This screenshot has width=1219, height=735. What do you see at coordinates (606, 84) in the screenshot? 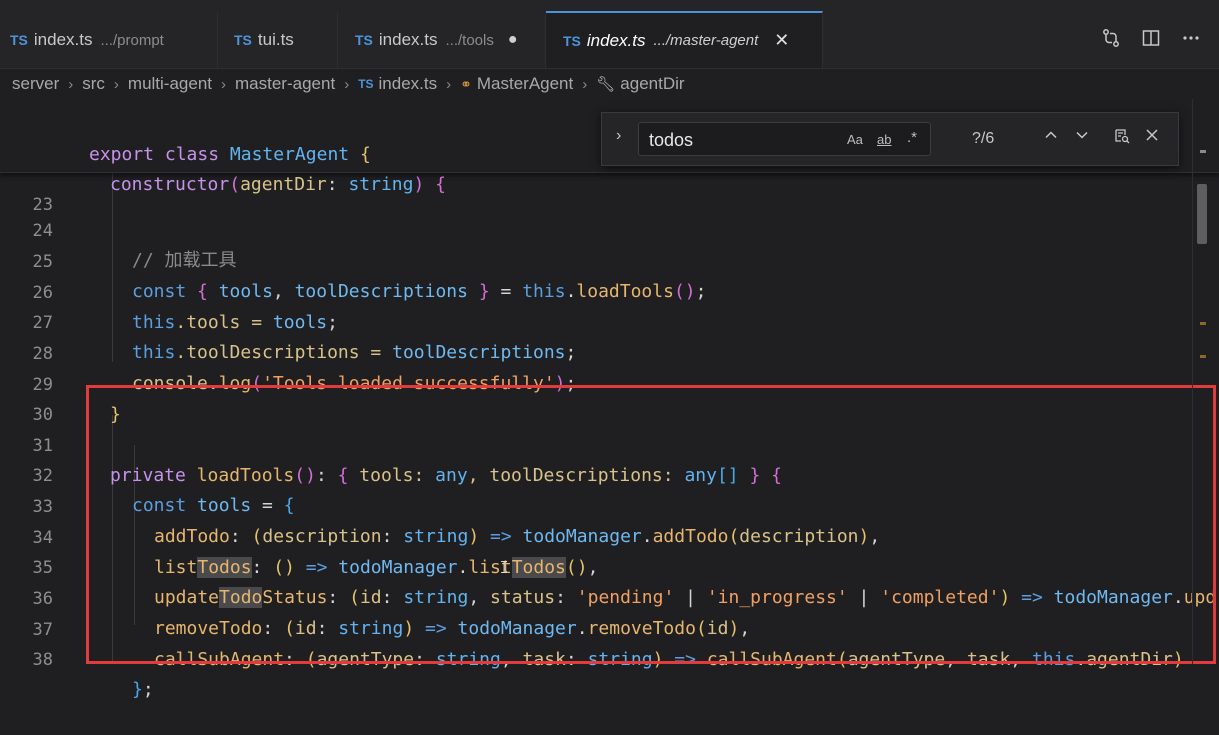
I see `property-wrench-icon: 🔧︎` at bounding box center [606, 84].